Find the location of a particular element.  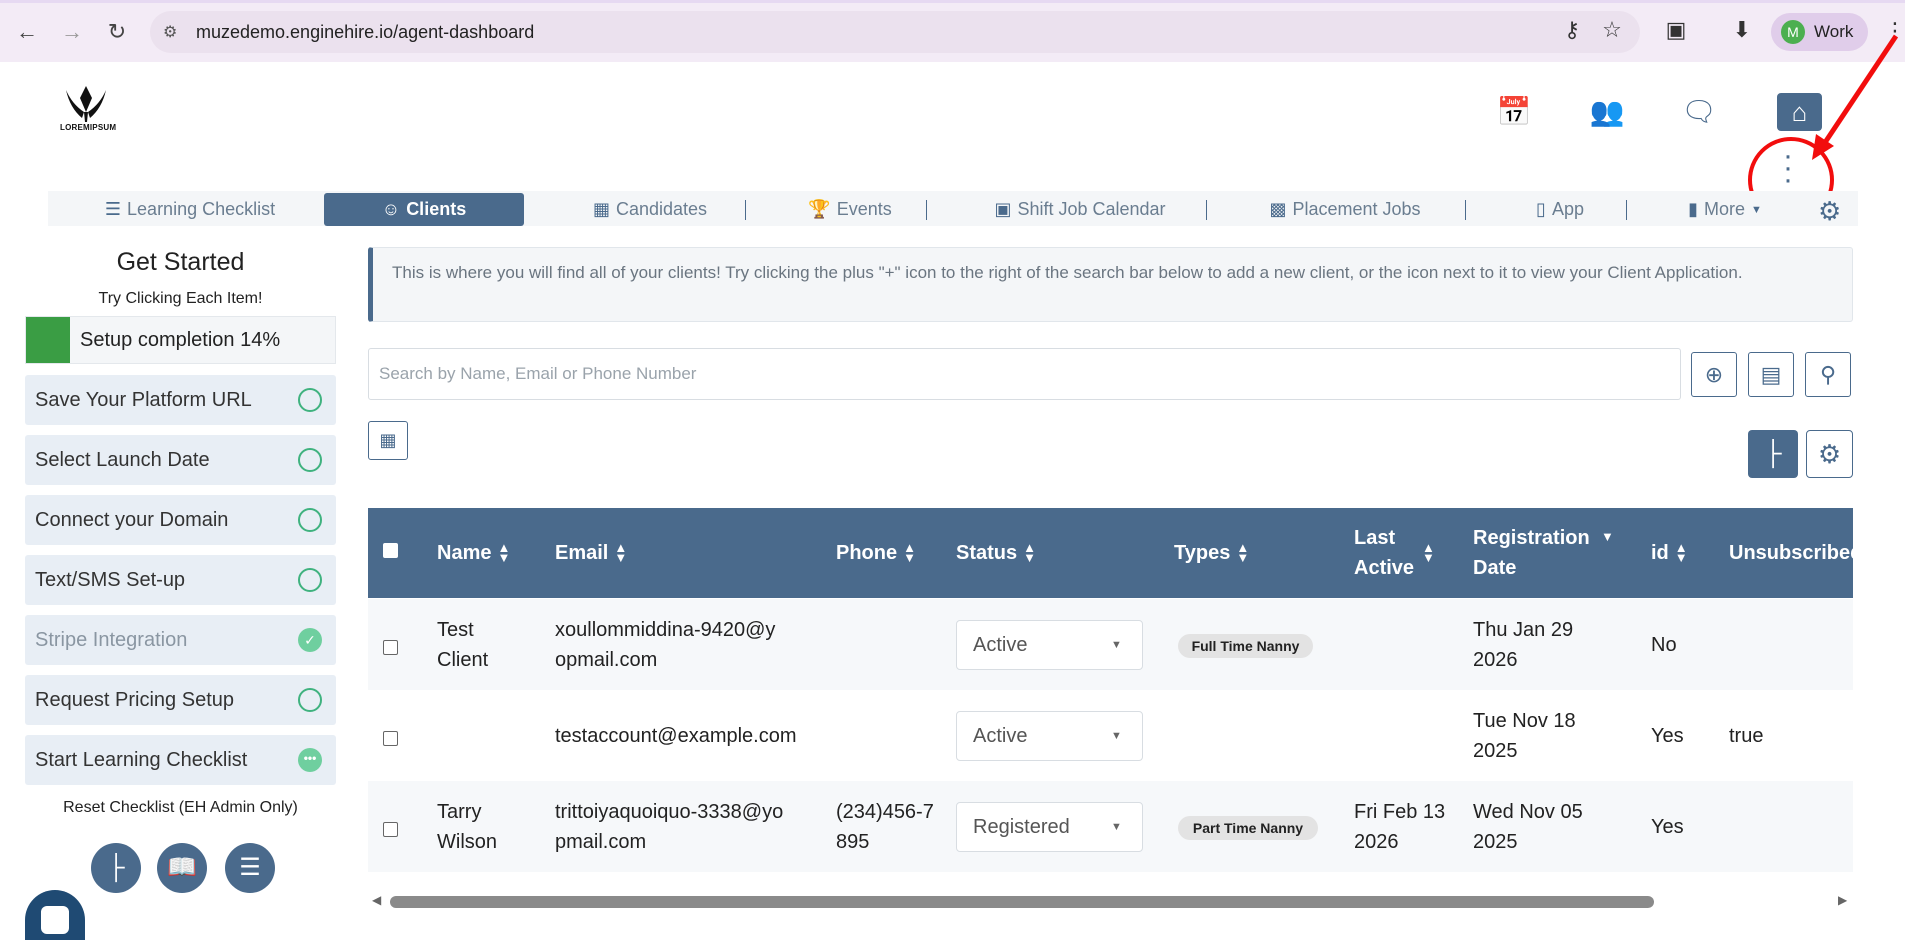

tree-view-button: ├ is located at coordinates (1773, 454).